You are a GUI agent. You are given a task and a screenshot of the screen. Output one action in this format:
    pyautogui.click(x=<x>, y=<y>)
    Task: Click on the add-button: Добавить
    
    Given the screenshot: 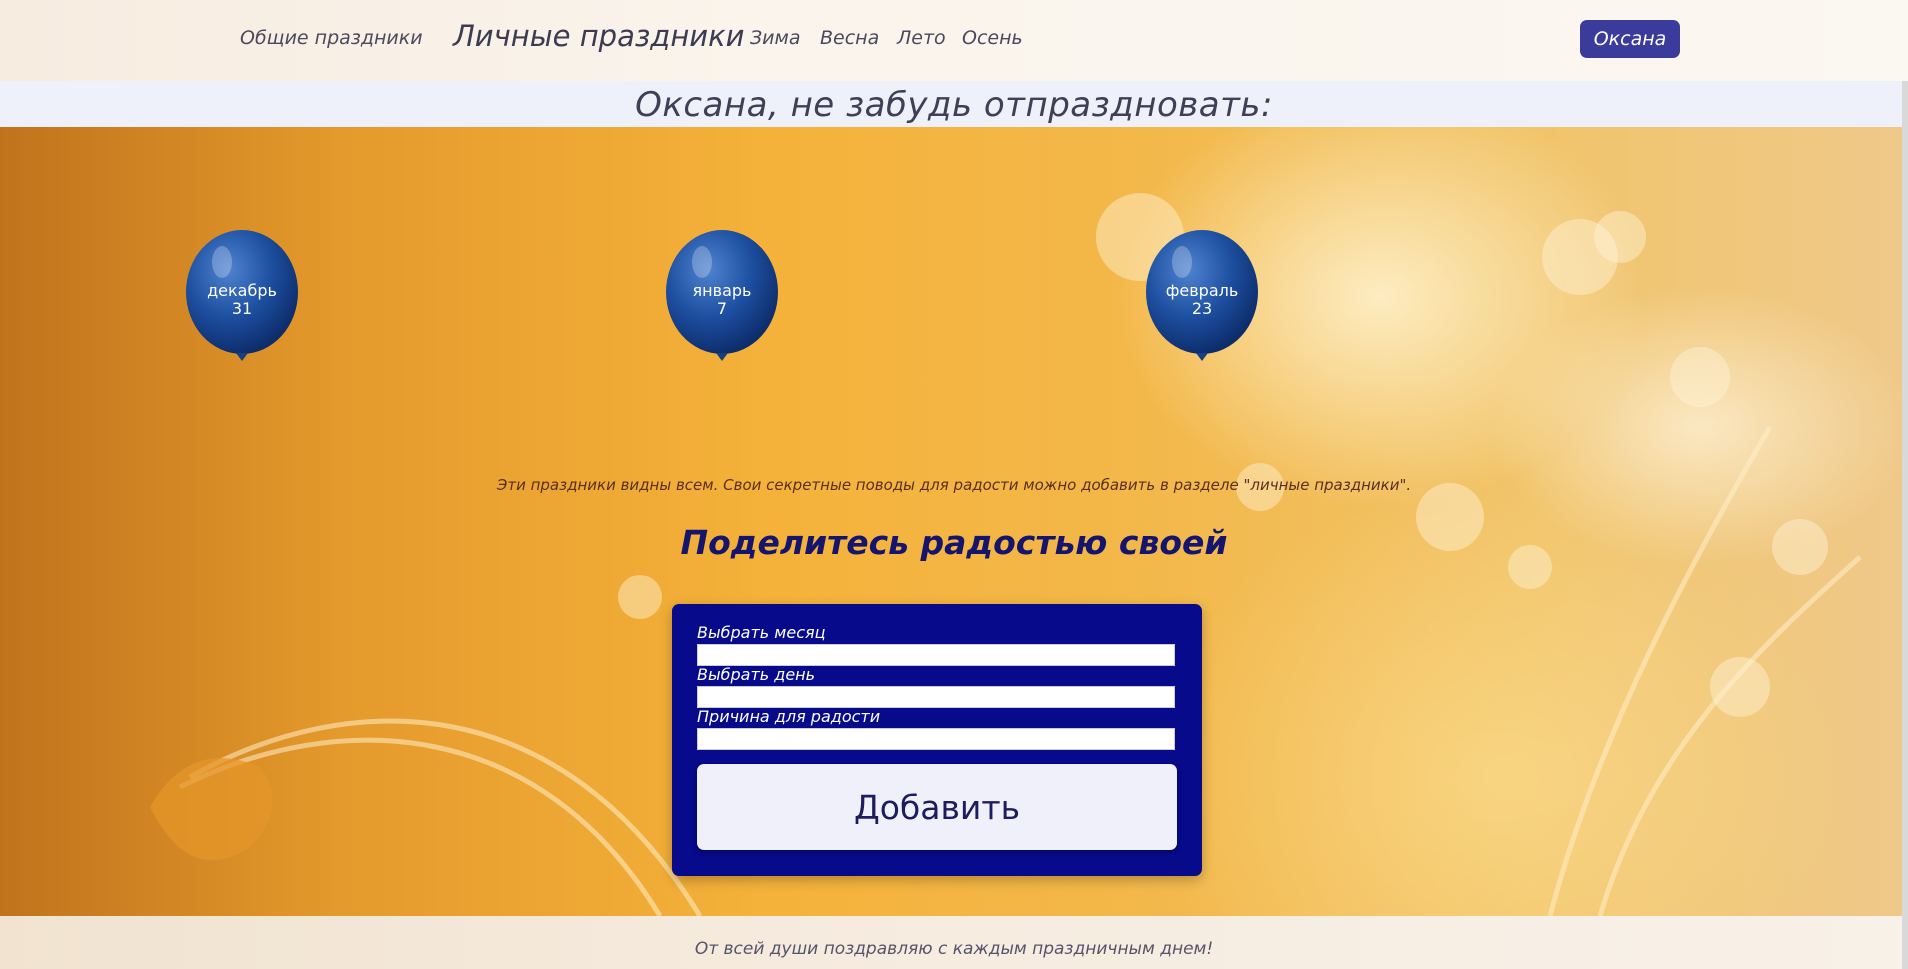 What is the action you would take?
    pyautogui.click(x=937, y=807)
    